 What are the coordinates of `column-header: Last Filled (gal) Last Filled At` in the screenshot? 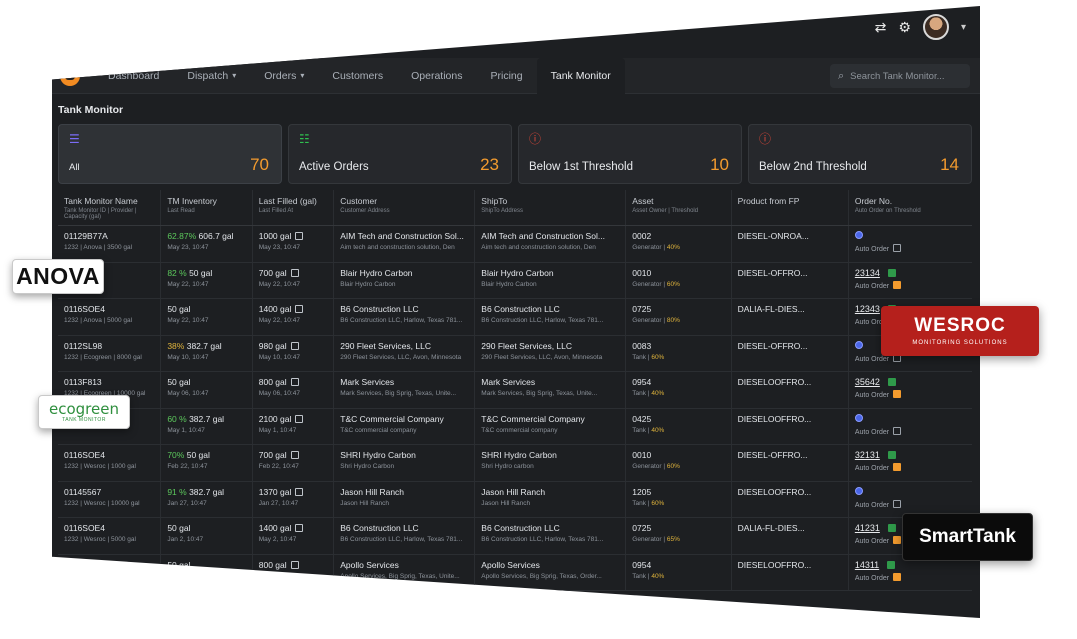 It's located at (294, 207).